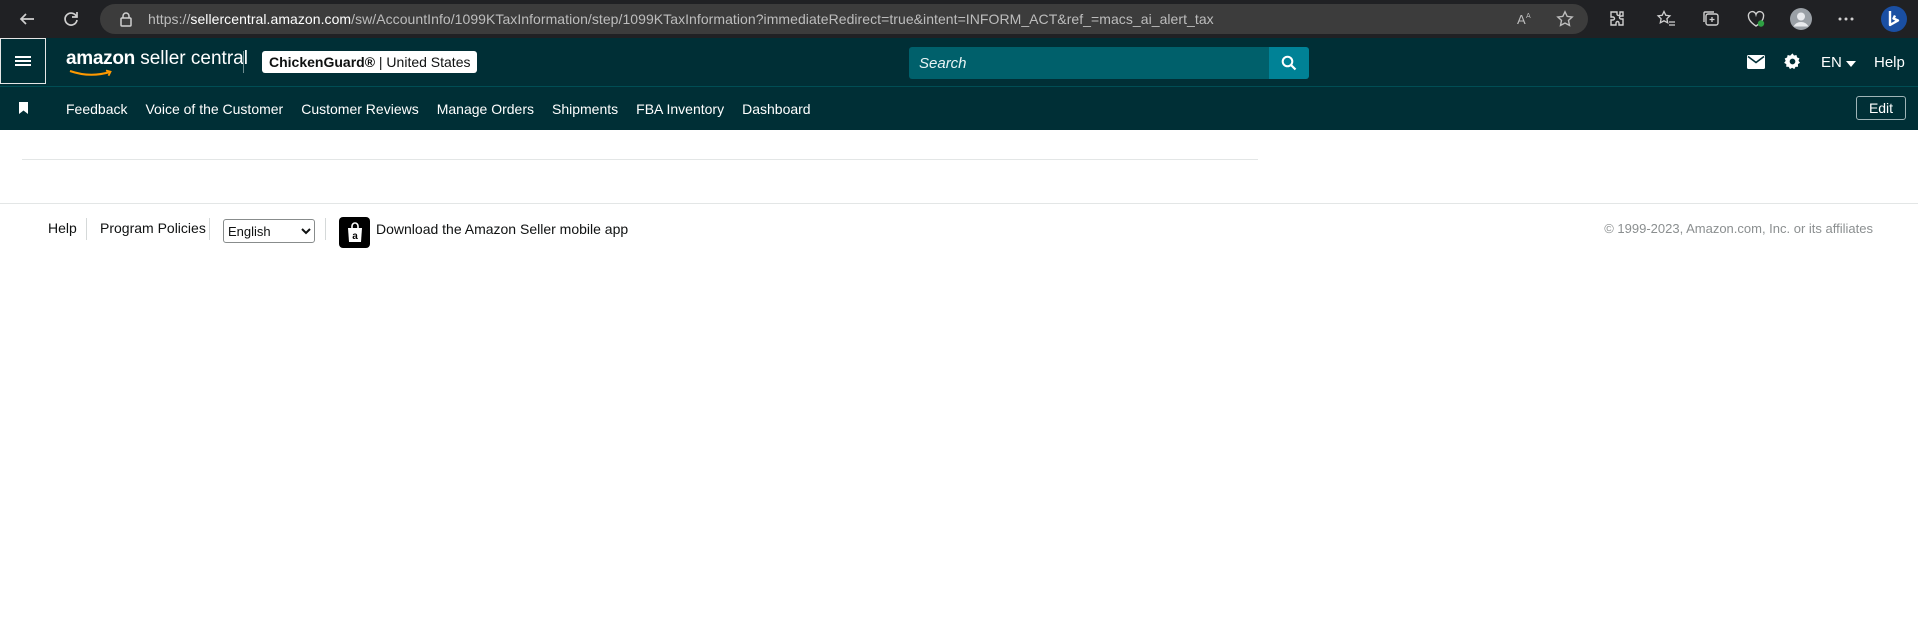 This screenshot has height=621, width=1918. Describe the element at coordinates (1565, 19) in the screenshot. I see `favorite-star-icon` at that location.